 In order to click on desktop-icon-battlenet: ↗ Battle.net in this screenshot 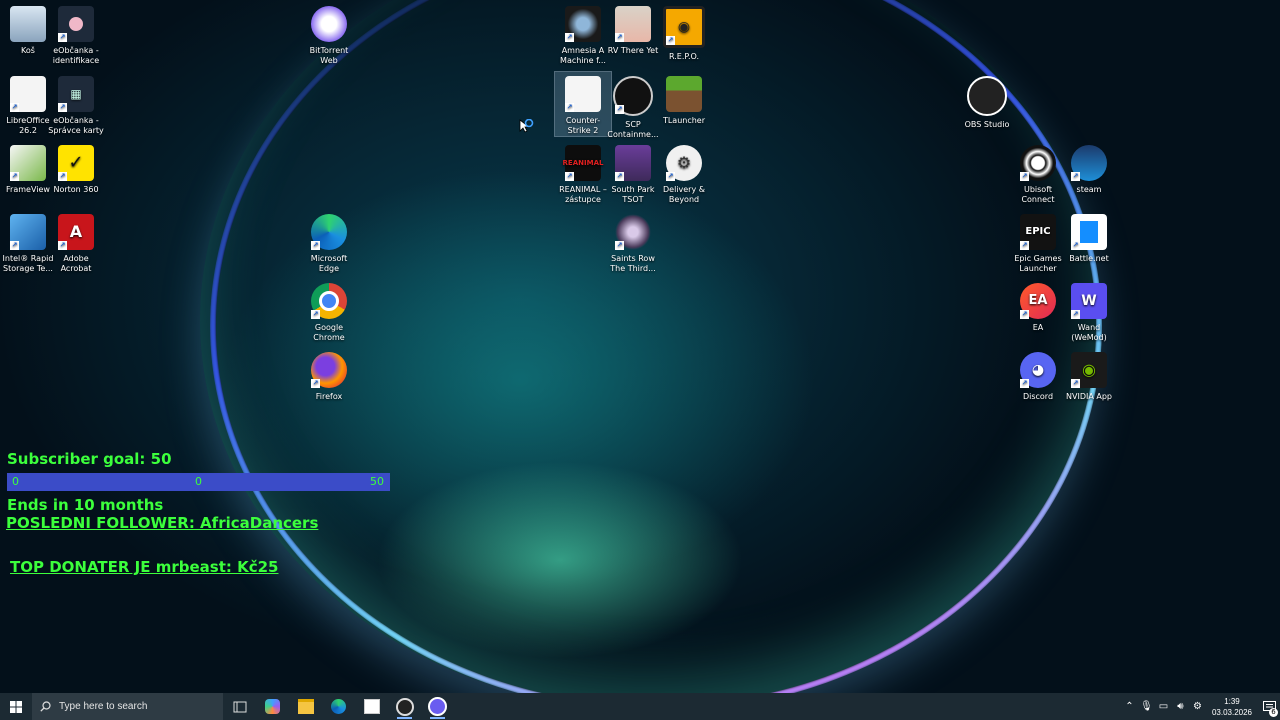, I will do `click(1089, 237)`.